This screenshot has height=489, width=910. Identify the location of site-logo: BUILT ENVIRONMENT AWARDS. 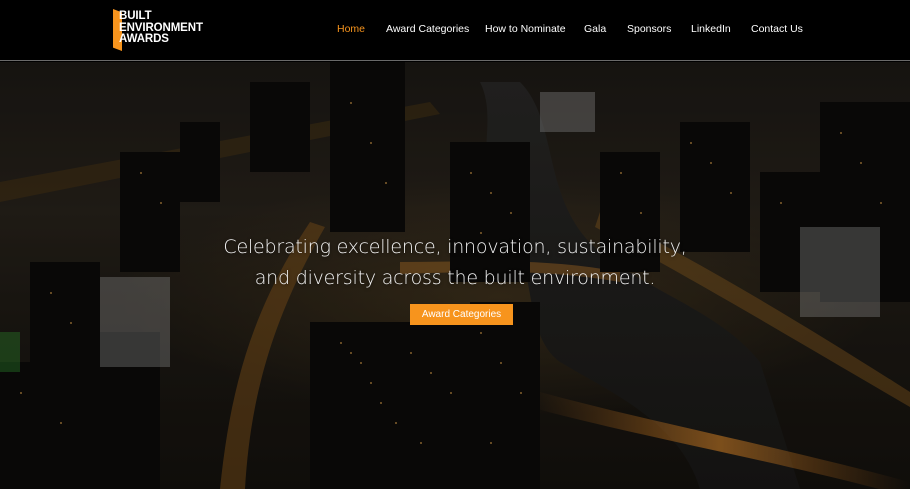
(161, 30).